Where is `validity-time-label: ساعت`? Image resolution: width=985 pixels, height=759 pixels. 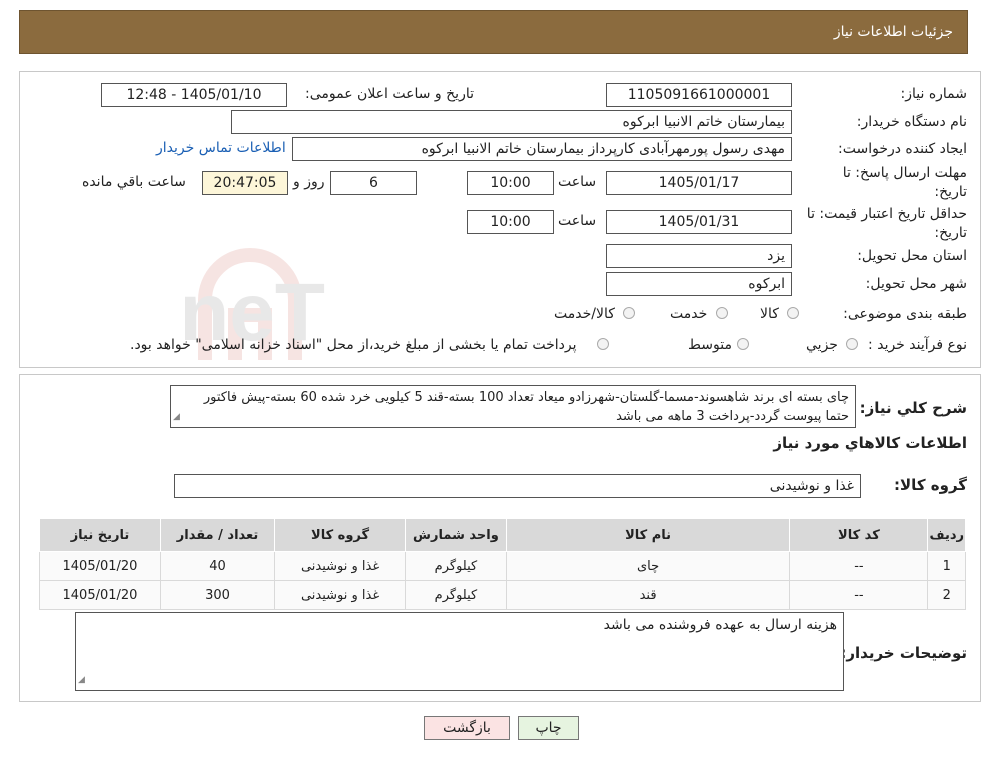 validity-time-label: ساعت is located at coordinates (577, 221).